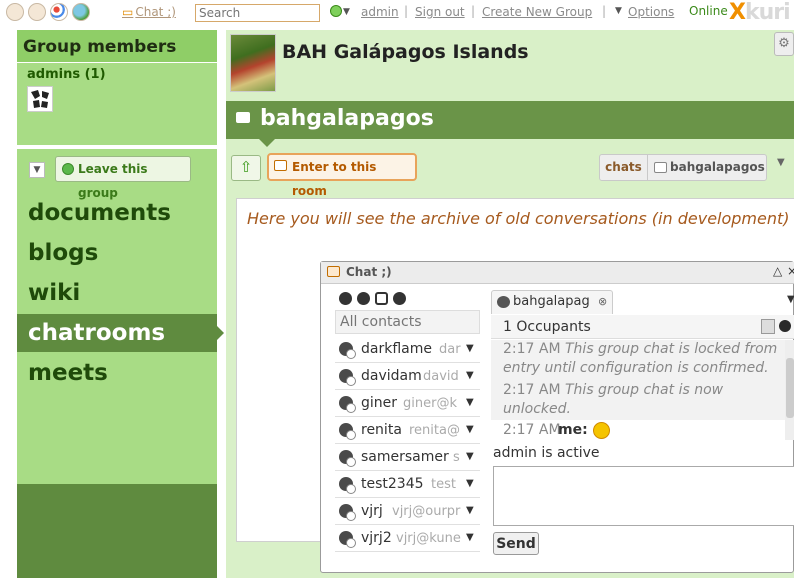 Image resolution: width=794 pixels, height=587 pixels. Describe the element at coordinates (552, 302) in the screenshot. I see `tab-bahgalapagos: bahgalapag ⊗` at that location.